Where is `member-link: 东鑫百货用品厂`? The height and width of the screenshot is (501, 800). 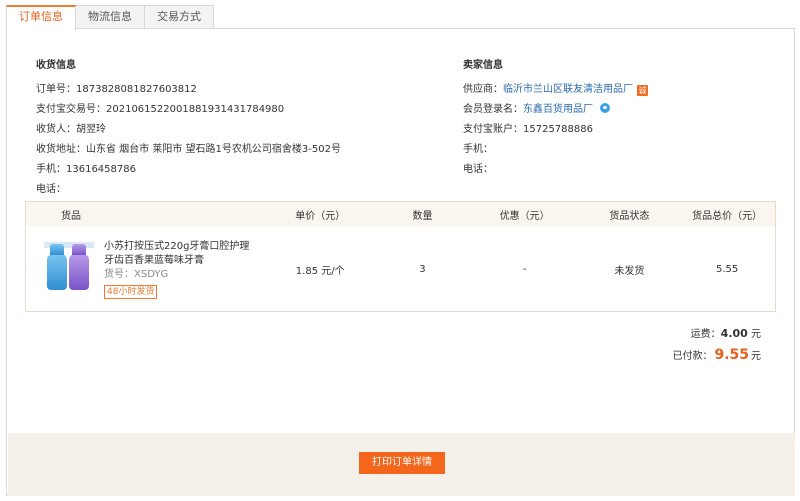
member-link: 东鑫百货用品厂 is located at coordinates (558, 109).